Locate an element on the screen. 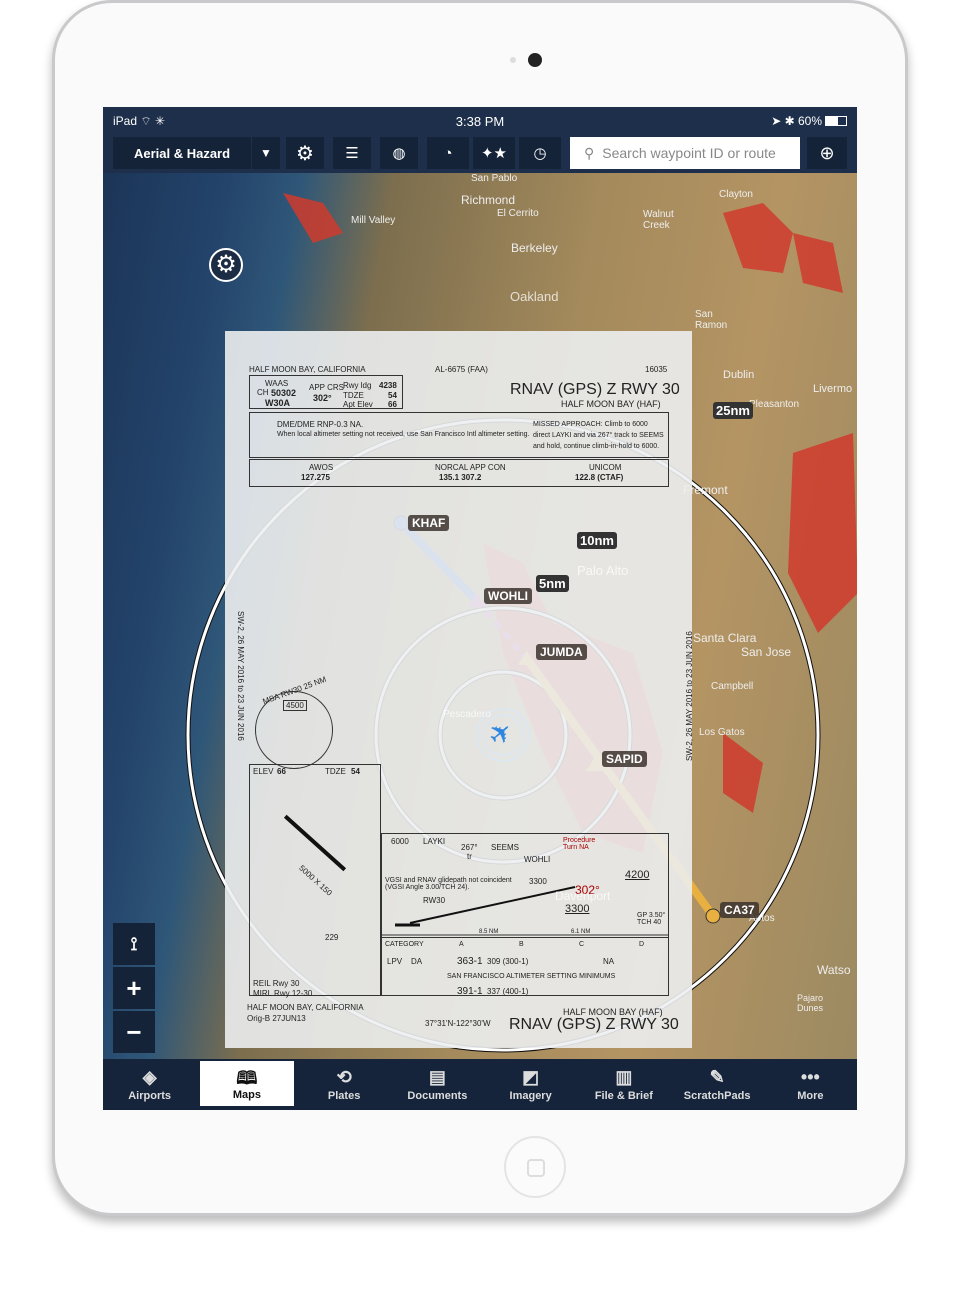 The width and height of the screenshot is (960, 1309). place-label: Walnut Creek is located at coordinates (658, 220).